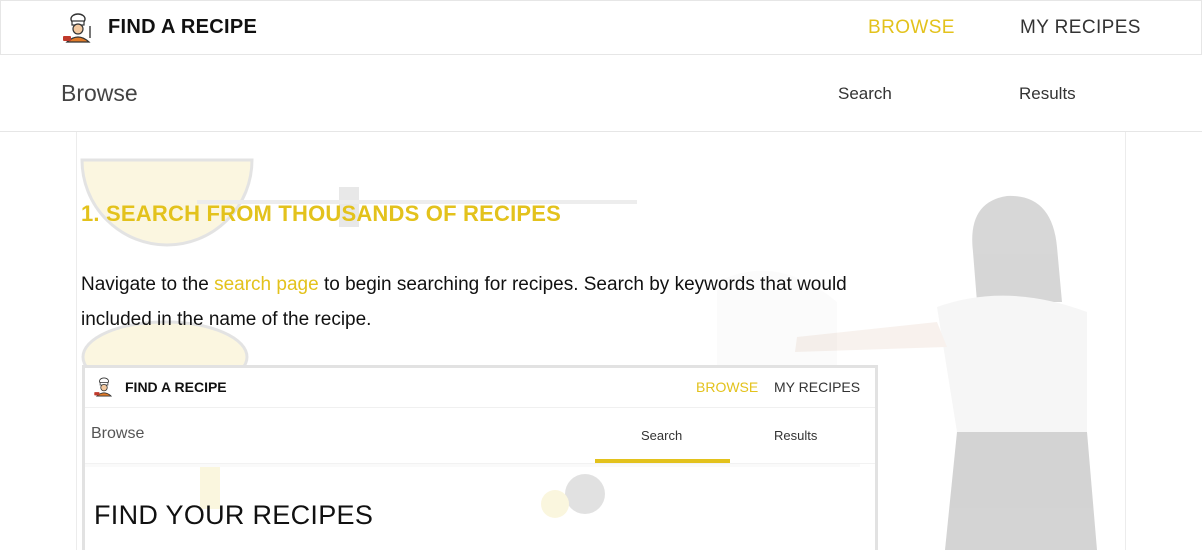 This screenshot has width=1202, height=550. Describe the element at coordinates (234, 515) in the screenshot. I see `embedded-page-title: FIND YOUR RECIPES` at that location.